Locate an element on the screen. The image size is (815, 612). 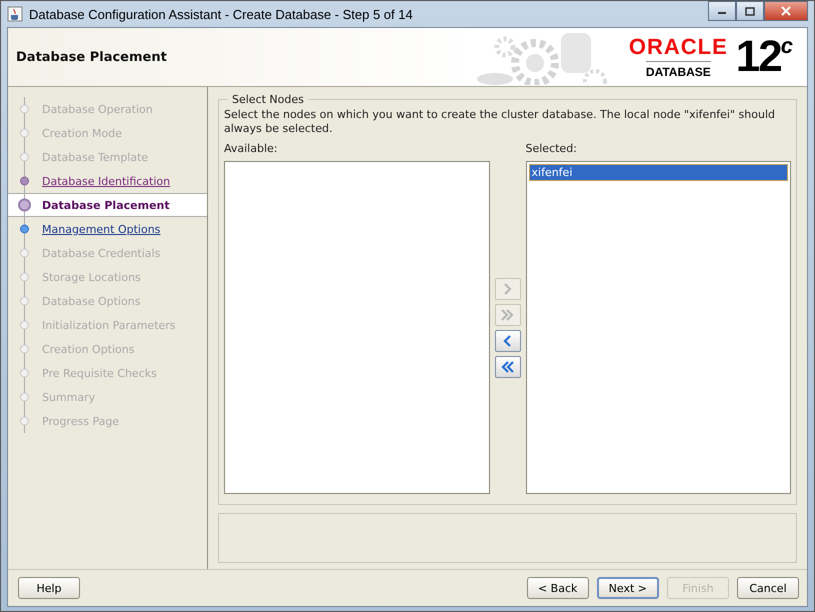
close-icon is located at coordinates (786, 11).